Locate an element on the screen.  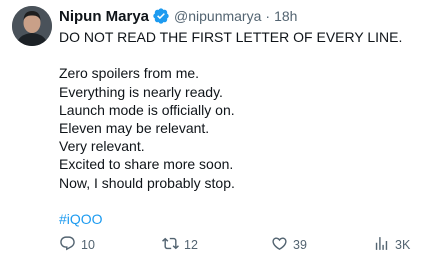
author-handle: @nipunmarya is located at coordinates (217, 16).